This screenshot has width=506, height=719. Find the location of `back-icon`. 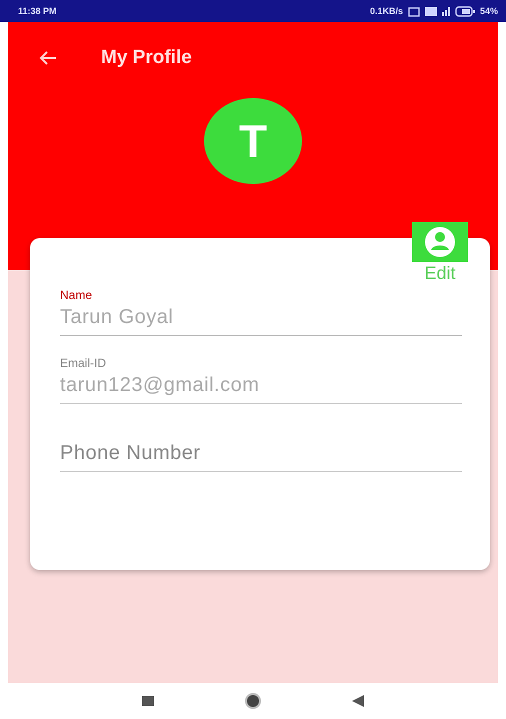

back-icon is located at coordinates (358, 701).